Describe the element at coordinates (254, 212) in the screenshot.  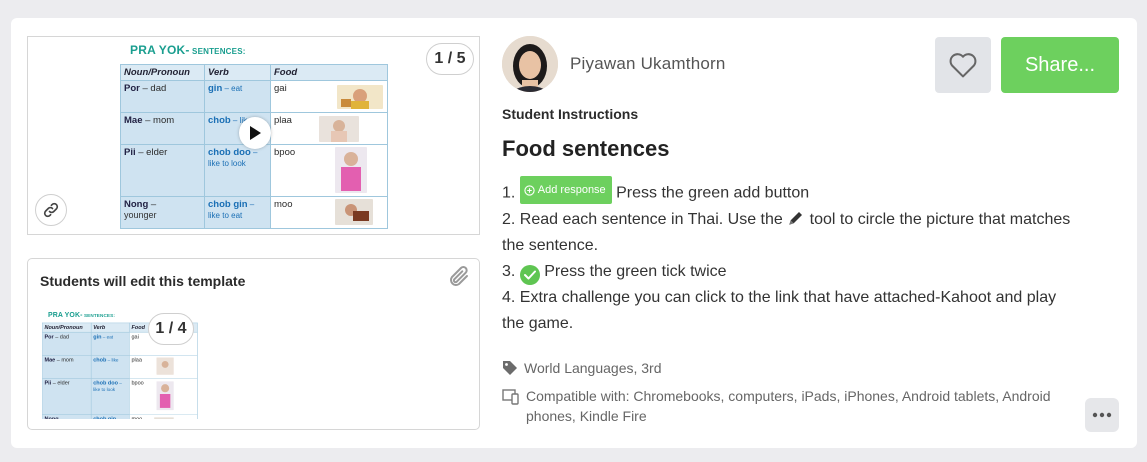
I see `table-row: Nong – younger chob gin – like to eat moo` at that location.